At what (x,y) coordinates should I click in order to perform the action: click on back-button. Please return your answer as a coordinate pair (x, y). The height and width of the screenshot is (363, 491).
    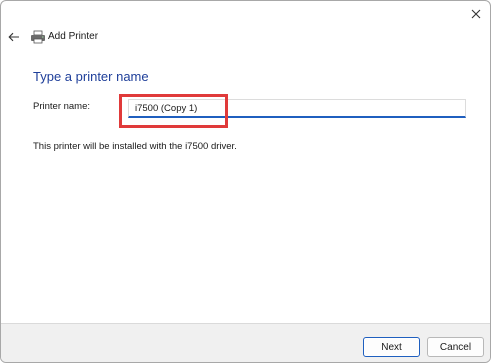
    Looking at the image, I should click on (14, 37).